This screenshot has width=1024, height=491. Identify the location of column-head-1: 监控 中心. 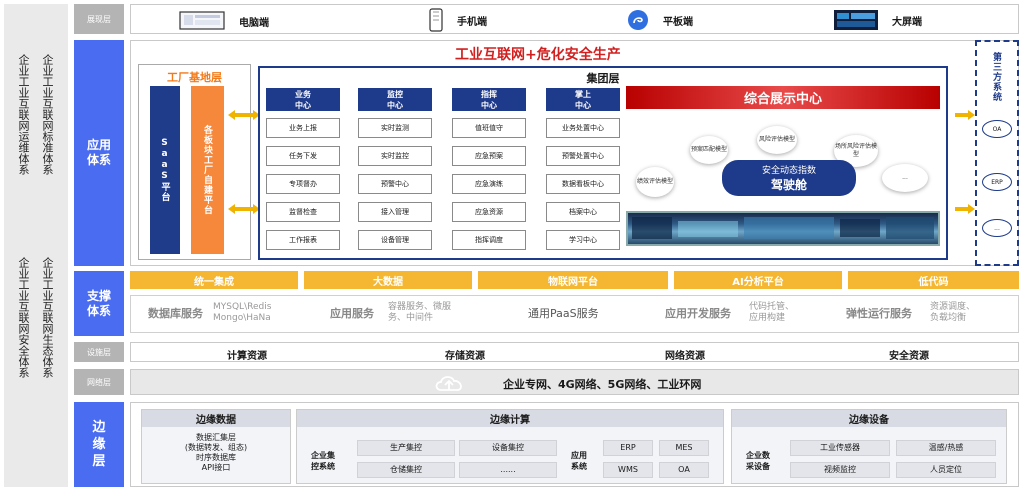
(395, 99).